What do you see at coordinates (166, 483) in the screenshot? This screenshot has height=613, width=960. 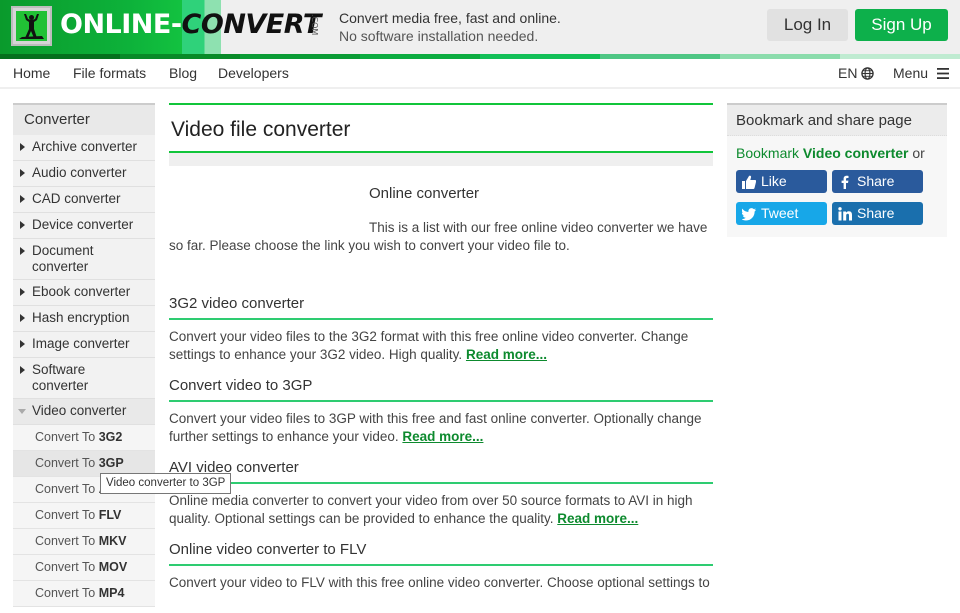 I see `tooltip: Video converter to 3GP` at bounding box center [166, 483].